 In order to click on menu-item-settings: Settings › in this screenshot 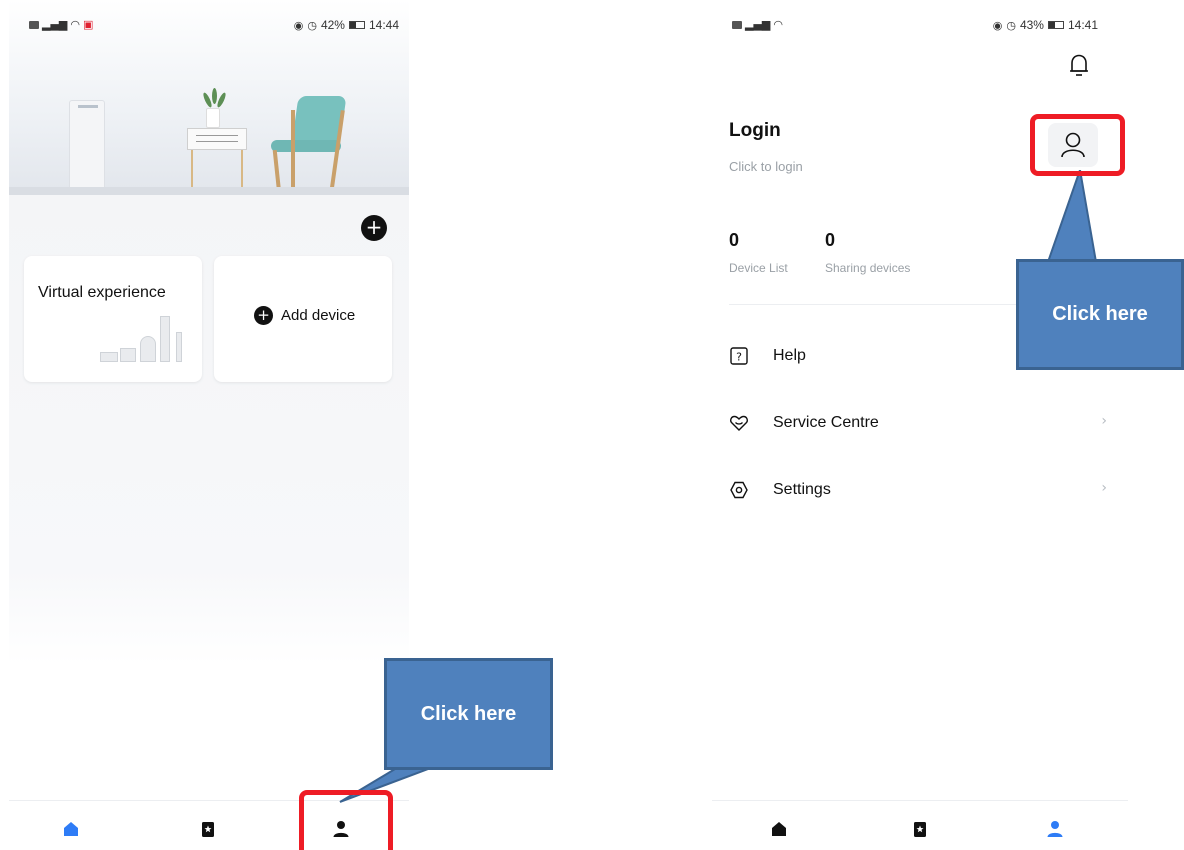, I will do `click(924, 490)`.